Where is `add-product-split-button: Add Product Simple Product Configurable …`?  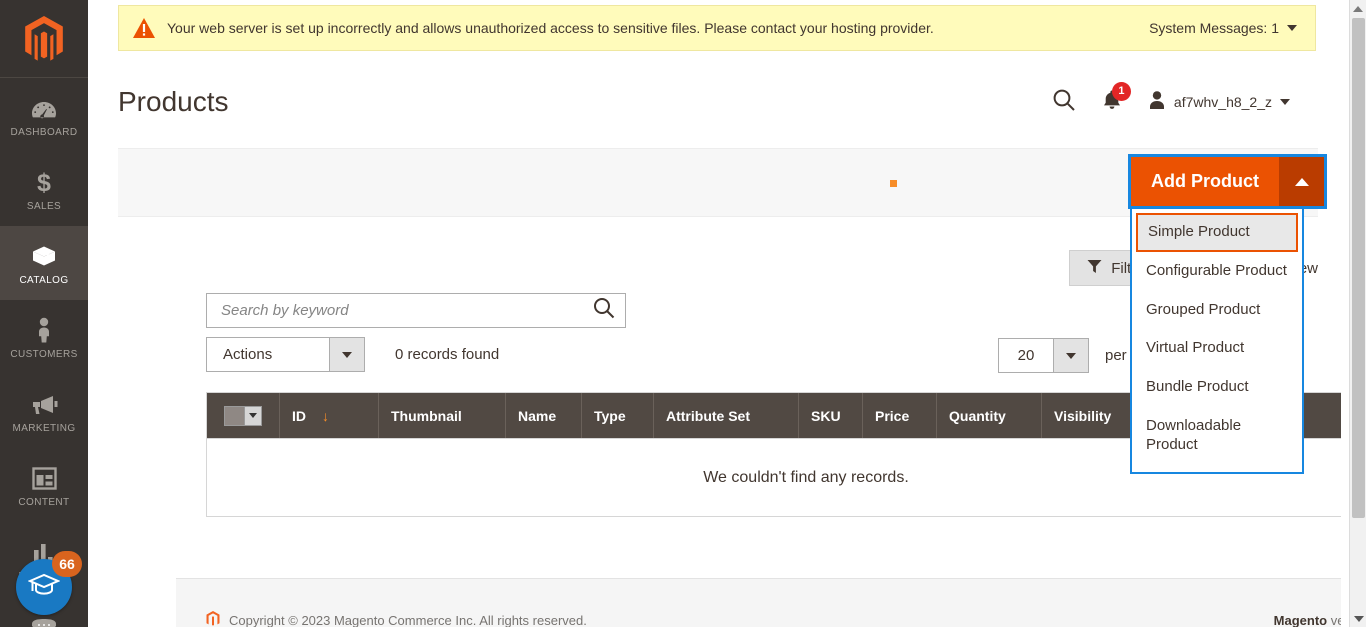 add-product-split-button: Add Product Simple Product Configurable … is located at coordinates (1227, 314).